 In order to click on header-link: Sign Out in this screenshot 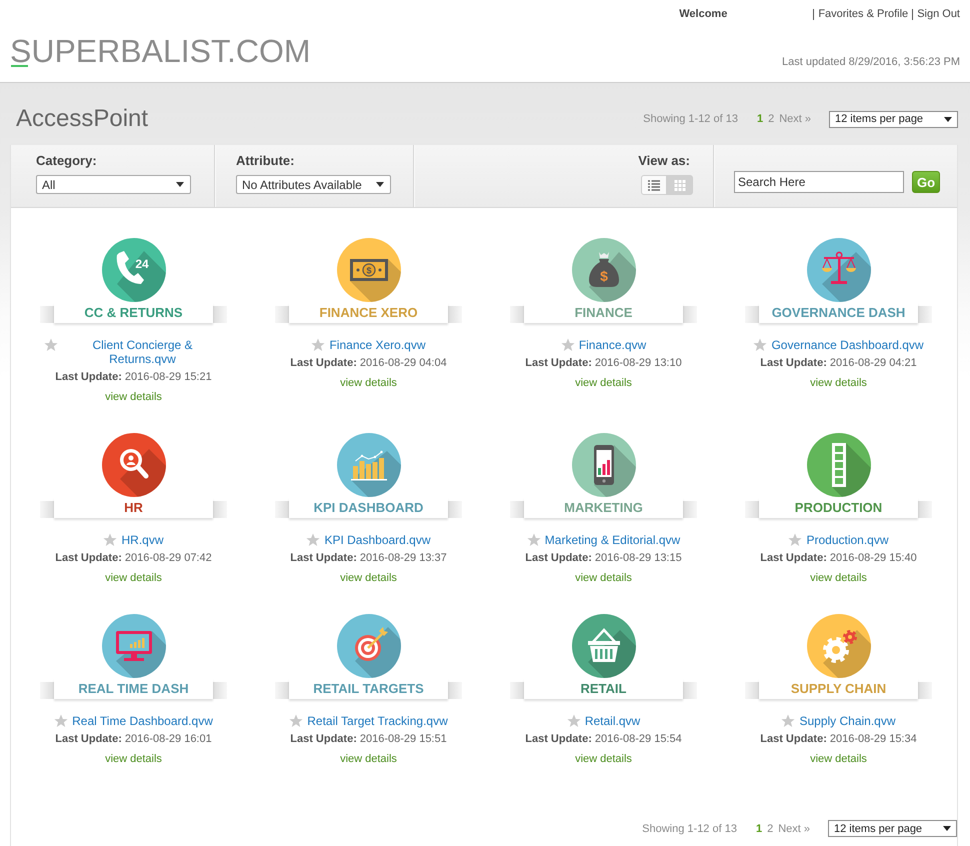, I will do `click(938, 14)`.